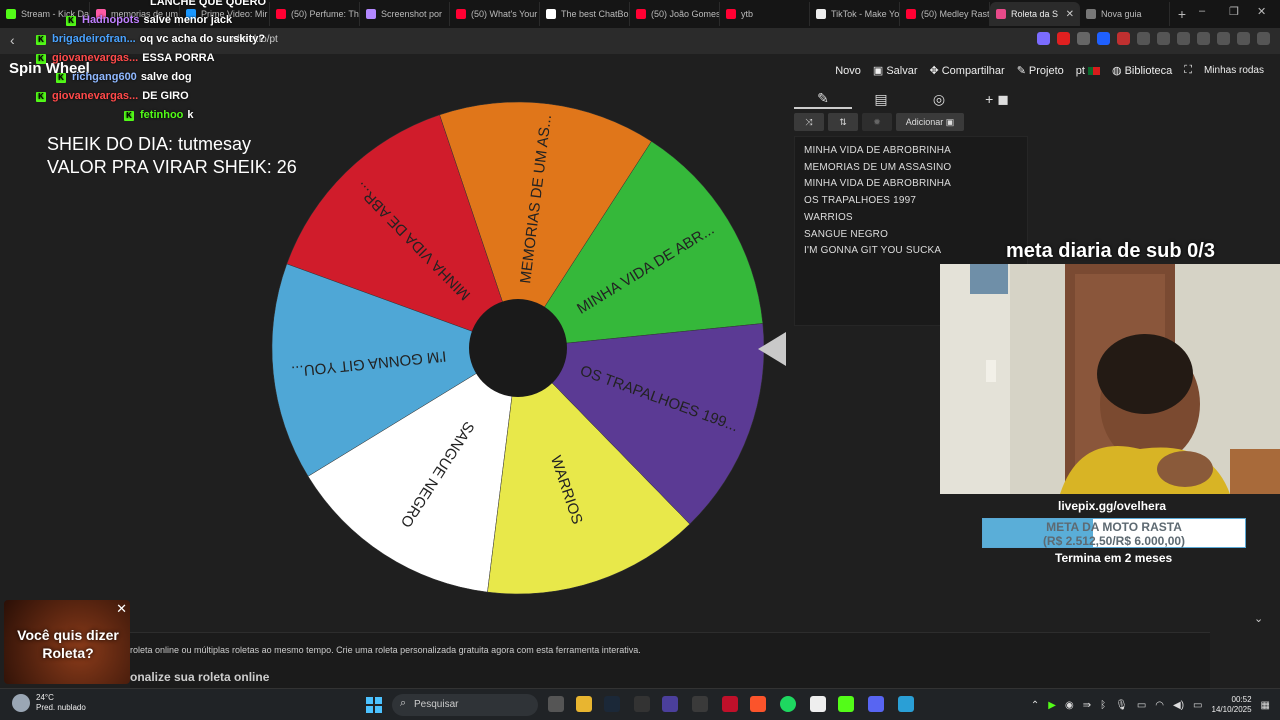  What do you see at coordinates (162, 115) in the screenshot?
I see `chat-username: fetinhoo` at bounding box center [162, 115].